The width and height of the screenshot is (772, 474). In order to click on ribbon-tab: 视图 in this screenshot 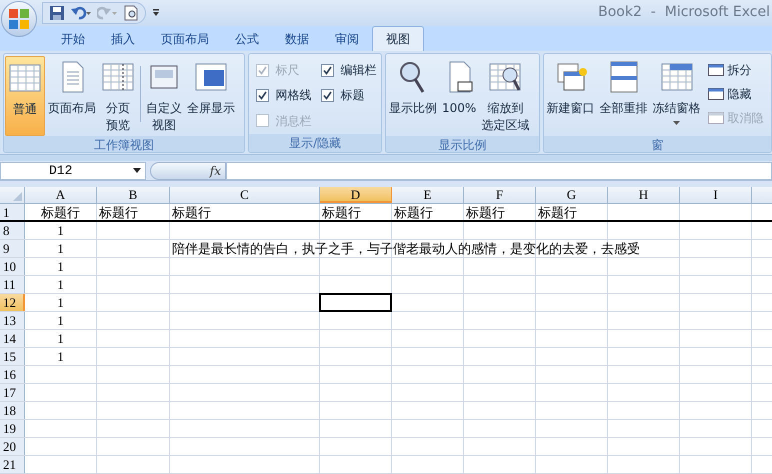, I will do `click(398, 39)`.